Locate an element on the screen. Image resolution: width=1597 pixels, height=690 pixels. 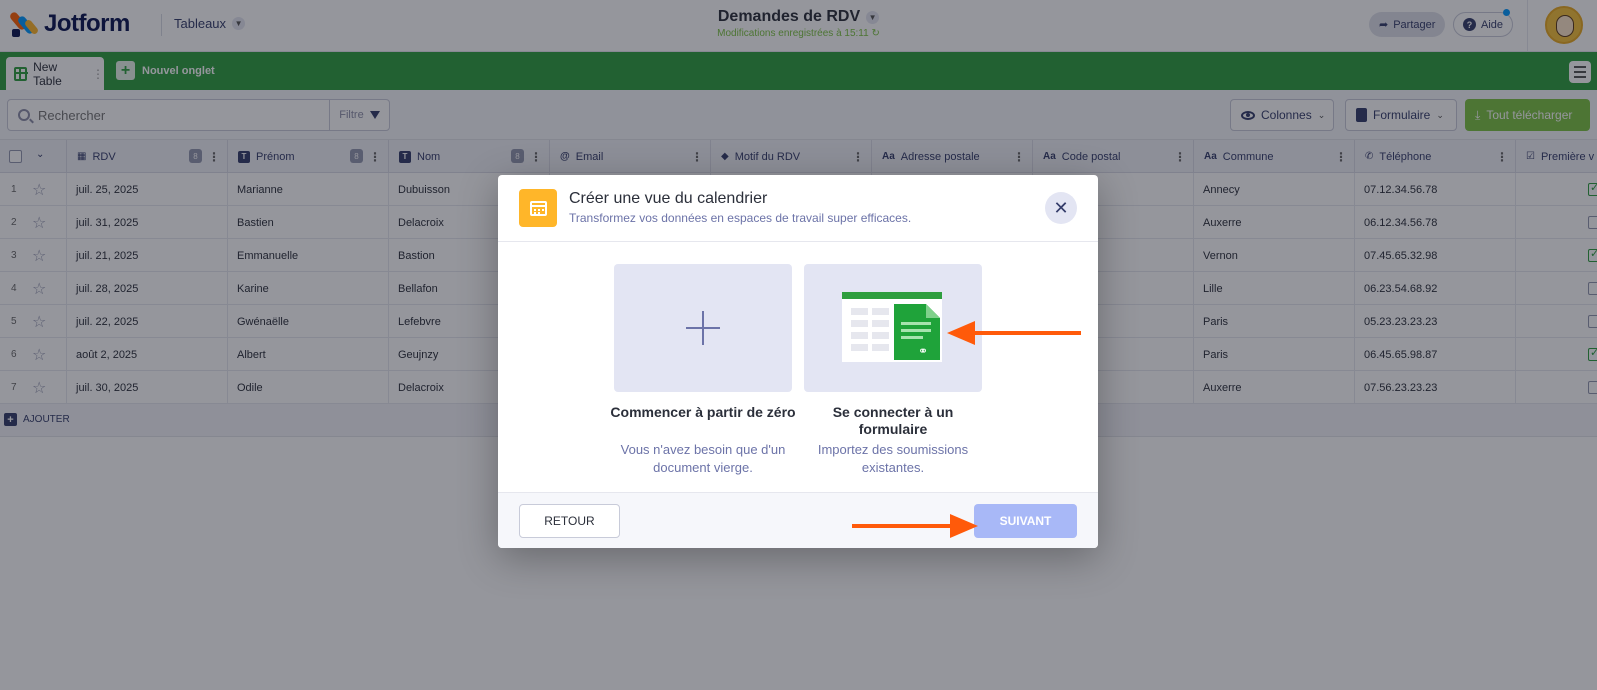
plus-icon is located at coordinates (703, 328).